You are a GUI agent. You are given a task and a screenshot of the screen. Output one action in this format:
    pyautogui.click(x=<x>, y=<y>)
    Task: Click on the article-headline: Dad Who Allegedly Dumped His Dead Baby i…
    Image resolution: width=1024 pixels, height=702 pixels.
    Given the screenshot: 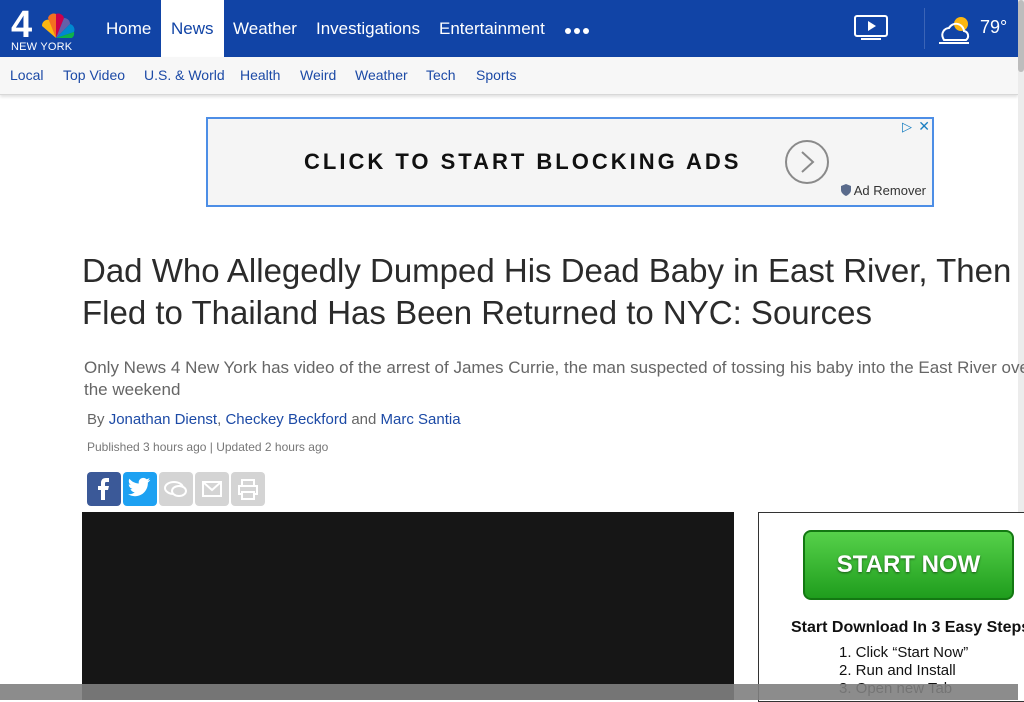 What is the action you would take?
    pyautogui.click(x=547, y=291)
    